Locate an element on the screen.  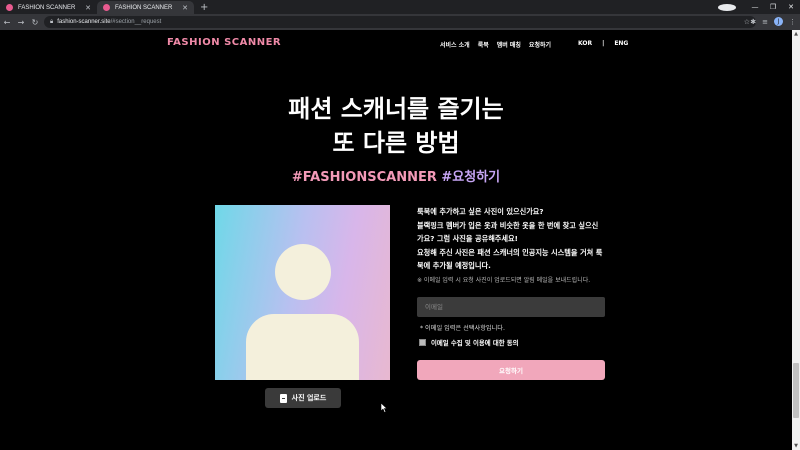
mouse-cursor-icon is located at coordinates (384, 407).